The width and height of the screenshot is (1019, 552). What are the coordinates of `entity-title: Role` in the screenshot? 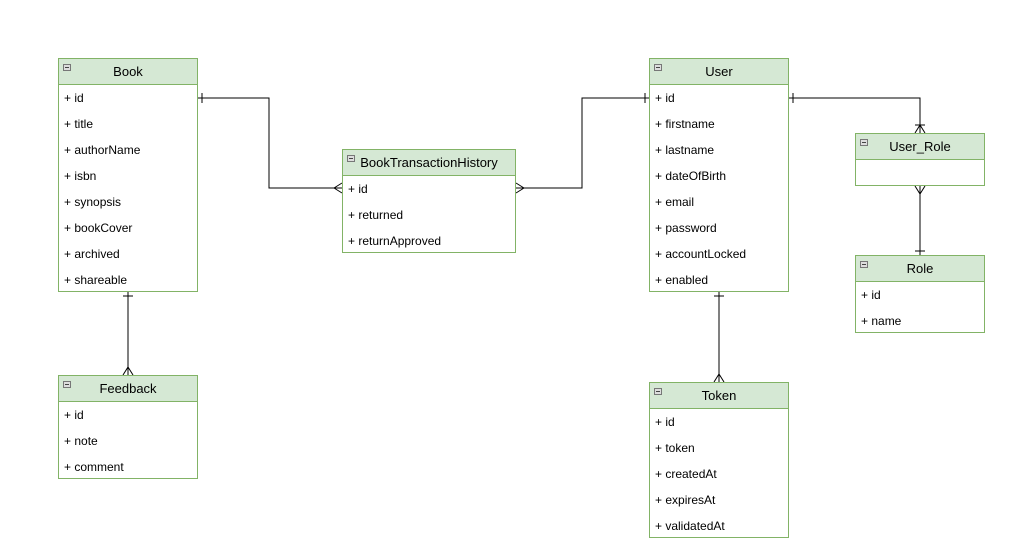 It's located at (920, 268).